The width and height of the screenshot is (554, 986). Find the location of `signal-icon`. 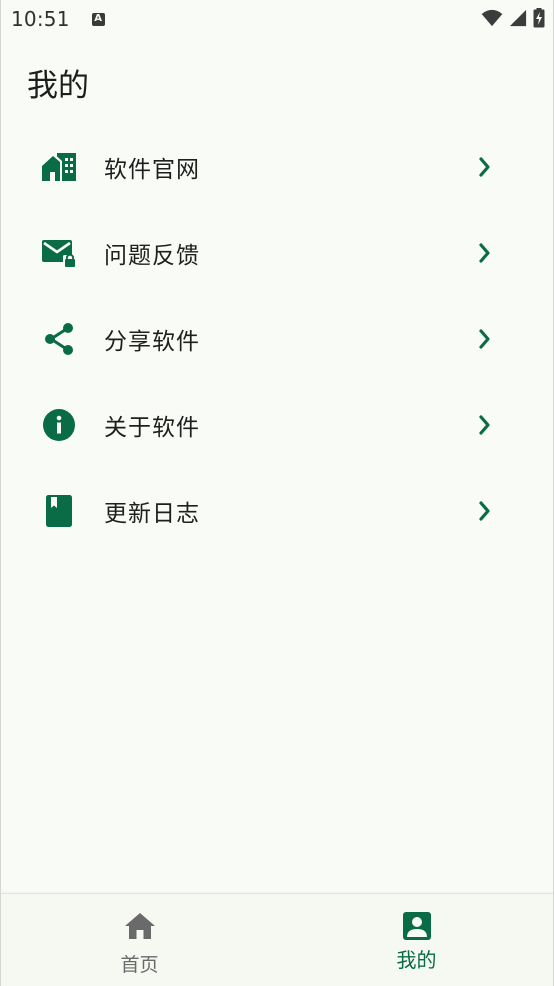

signal-icon is located at coordinates (518, 18).